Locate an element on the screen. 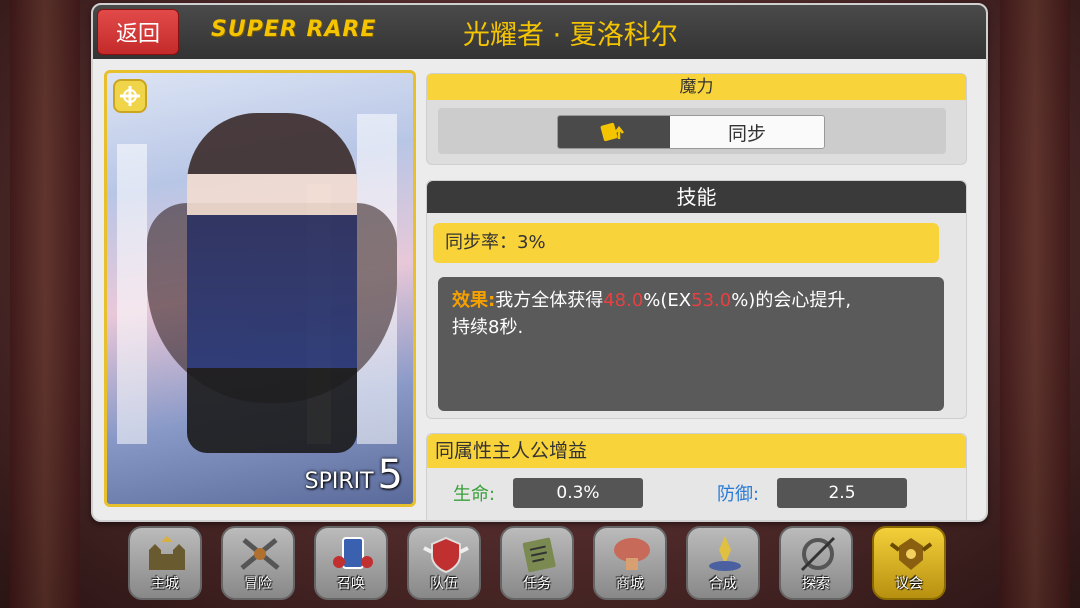 The width and height of the screenshot is (1080, 608). panel-header: 返回 SUPER RARE 光耀者 · 夏洛科尔 is located at coordinates (539, 32).